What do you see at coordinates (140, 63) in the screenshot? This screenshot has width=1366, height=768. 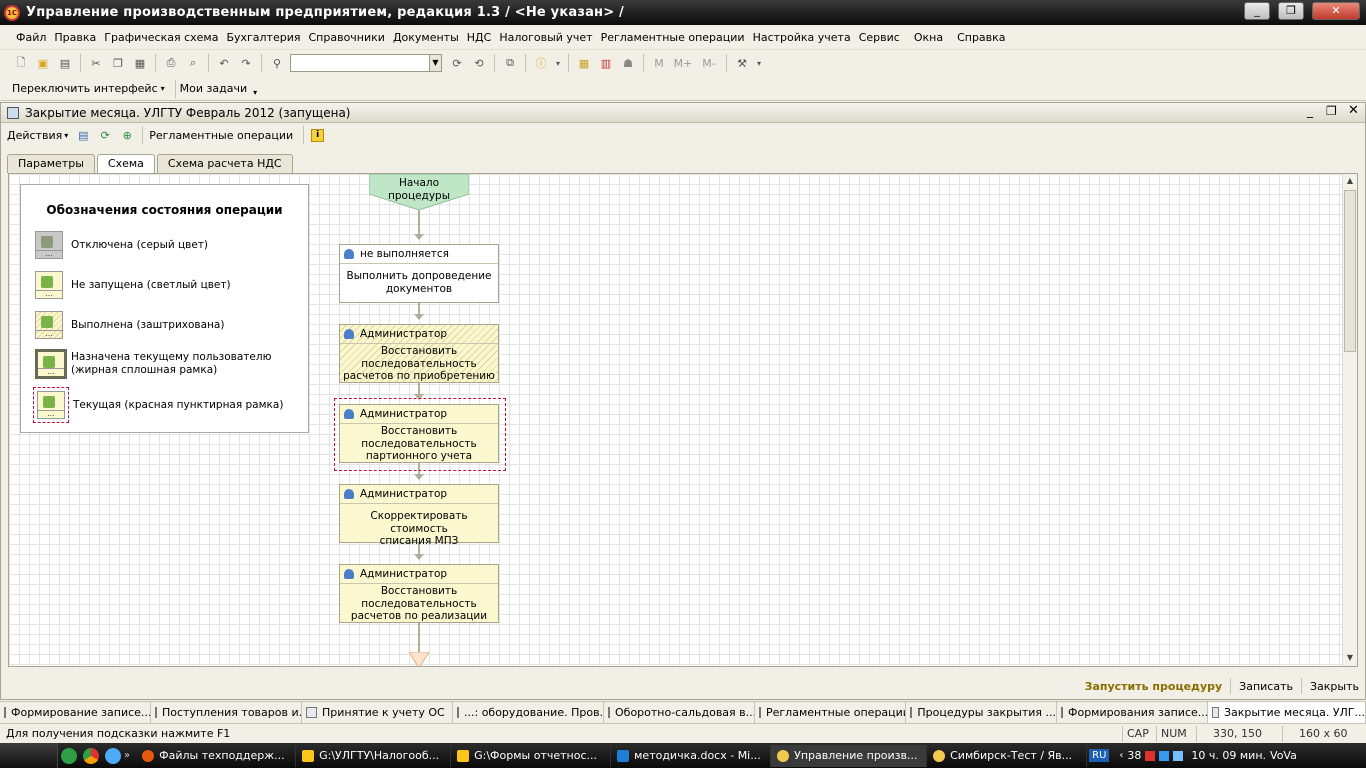 I see `paste-icon: ▦` at bounding box center [140, 63].